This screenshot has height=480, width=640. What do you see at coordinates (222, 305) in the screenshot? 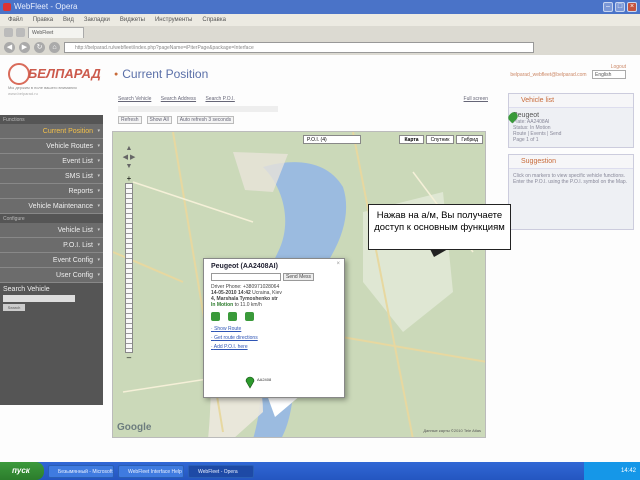
I see `motion-status: In Motion` at bounding box center [222, 305].